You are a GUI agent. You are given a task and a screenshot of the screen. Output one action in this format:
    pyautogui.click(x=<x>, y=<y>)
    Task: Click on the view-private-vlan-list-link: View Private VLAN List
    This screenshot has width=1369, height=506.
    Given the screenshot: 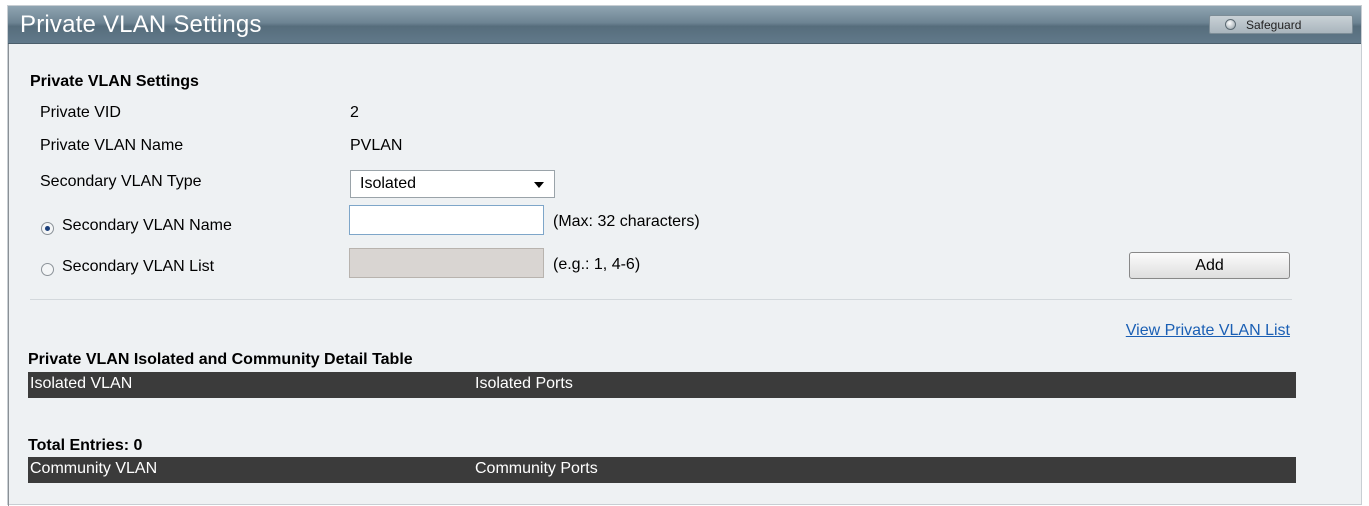 What is the action you would take?
    pyautogui.click(x=1208, y=331)
    